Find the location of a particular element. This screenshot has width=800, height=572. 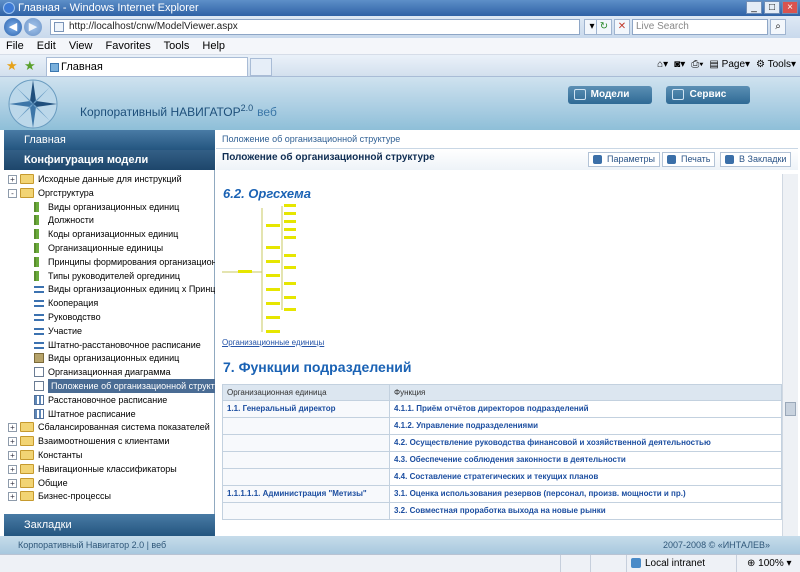

org-unit-cell: 1.1. Генеральный директор is located at coordinates (306, 409).